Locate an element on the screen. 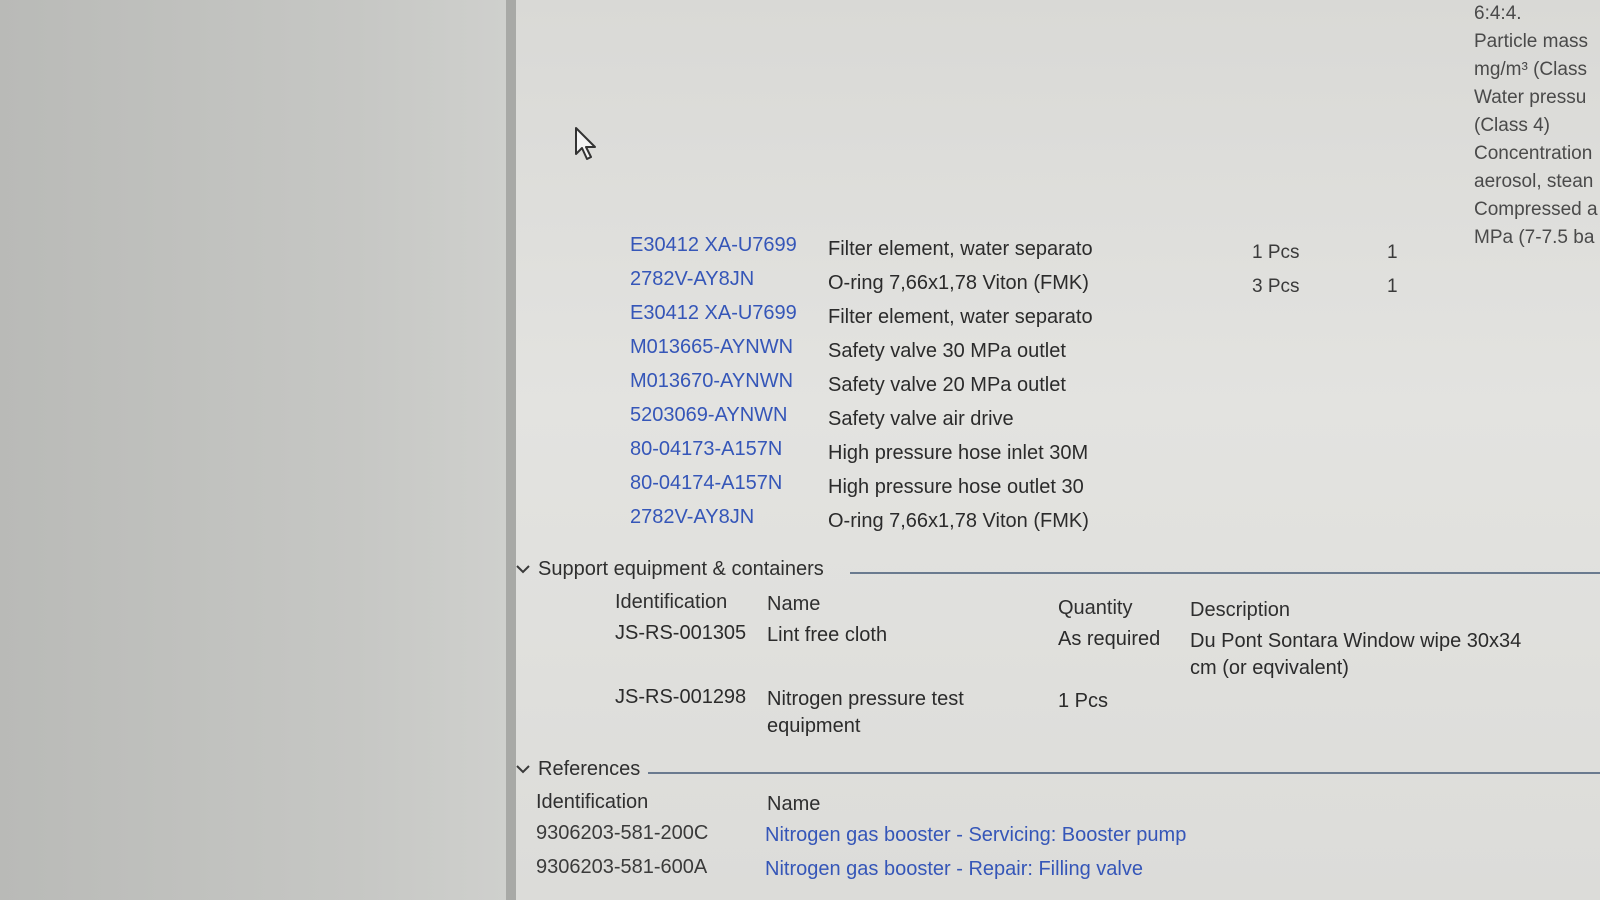 This screenshot has height=900, width=1600. section-title: Support equipment & containers is located at coordinates (681, 569).